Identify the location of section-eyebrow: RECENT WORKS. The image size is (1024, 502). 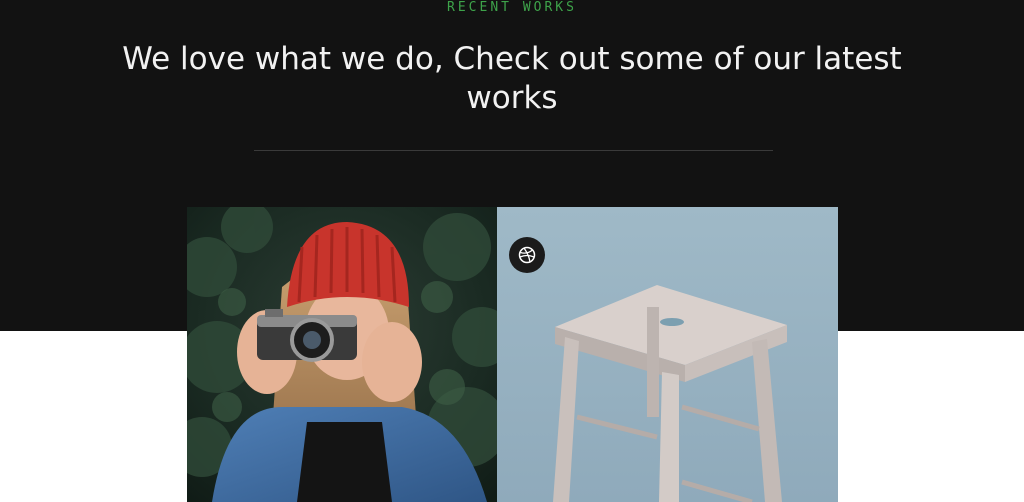
(512, 7).